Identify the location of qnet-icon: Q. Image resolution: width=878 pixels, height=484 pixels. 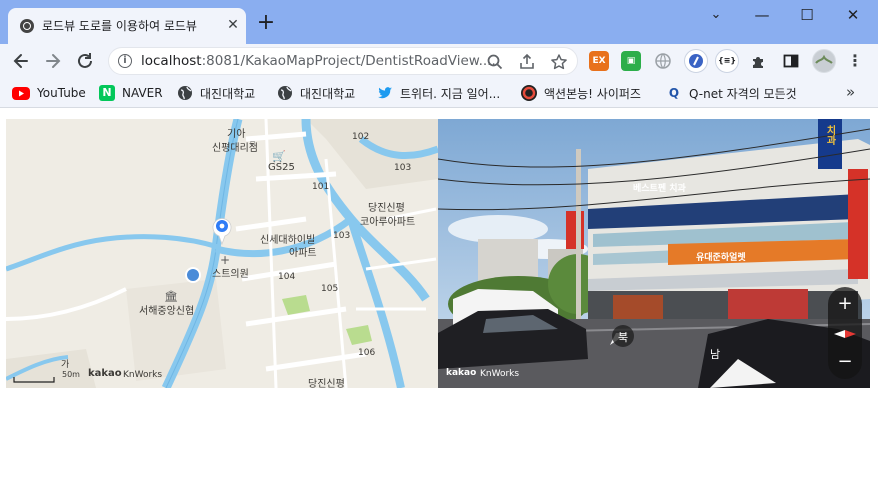
(674, 93).